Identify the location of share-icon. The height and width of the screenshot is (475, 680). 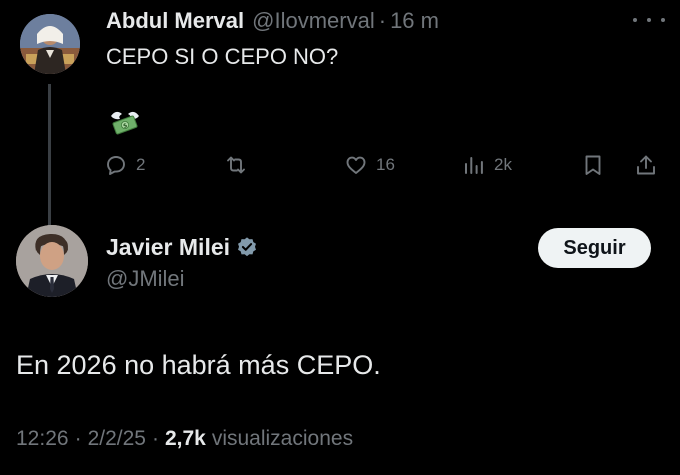
(646, 165).